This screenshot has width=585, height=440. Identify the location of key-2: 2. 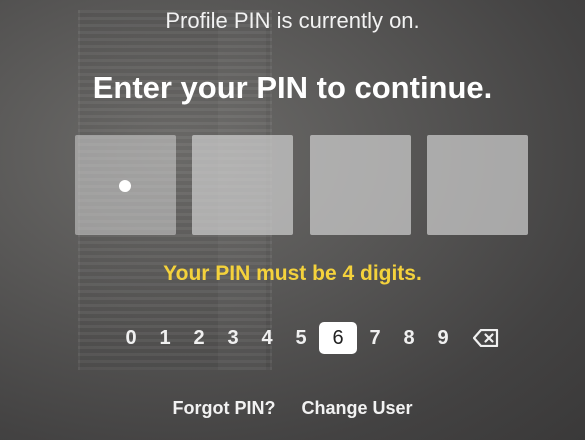
(199, 338).